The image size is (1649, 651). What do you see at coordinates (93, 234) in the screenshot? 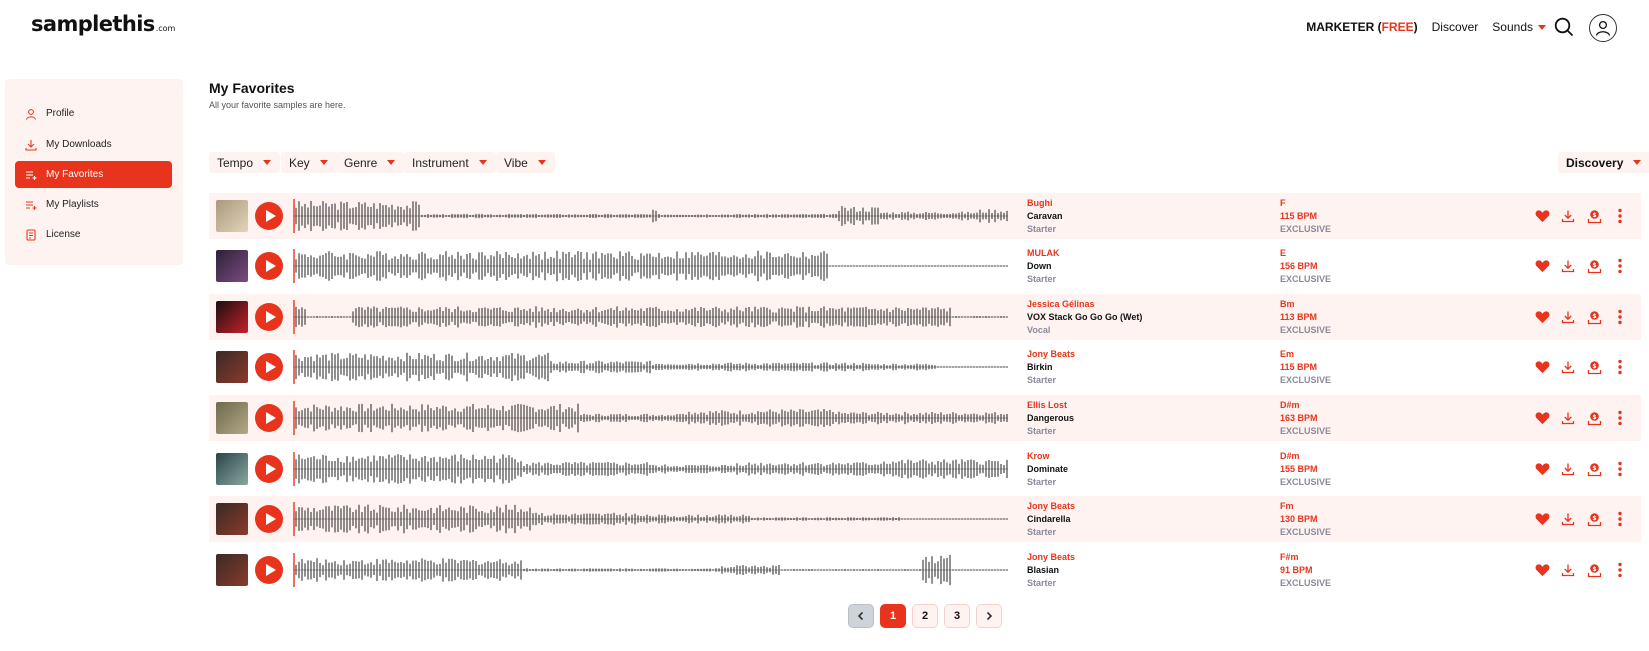
I see `sidebar-item-license: License` at bounding box center [93, 234].